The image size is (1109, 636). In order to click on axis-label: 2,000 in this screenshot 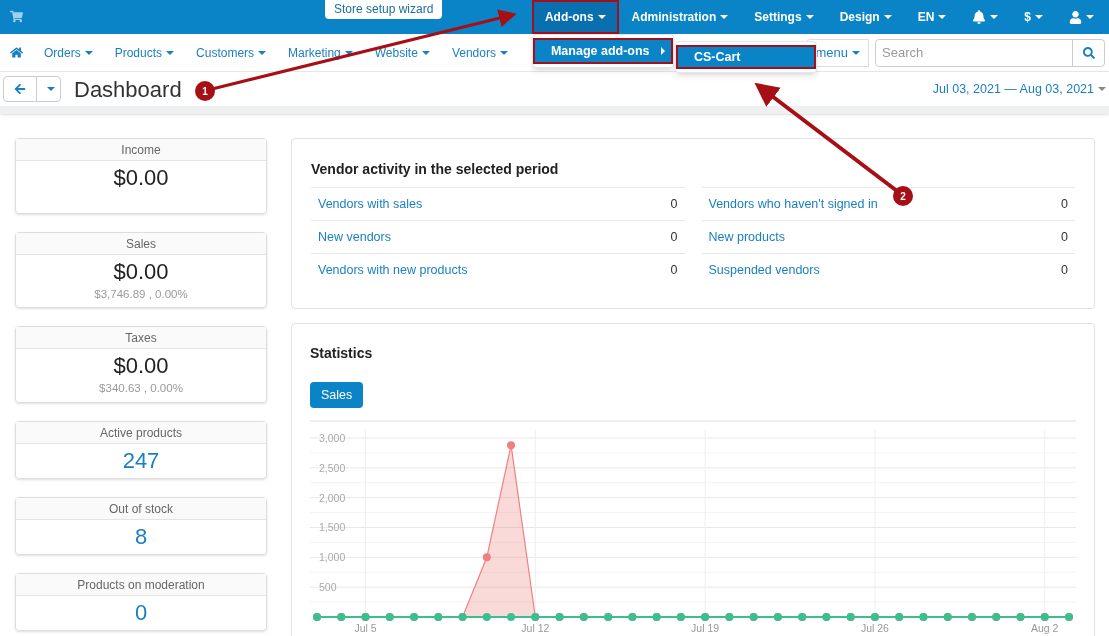, I will do `click(332, 497)`.